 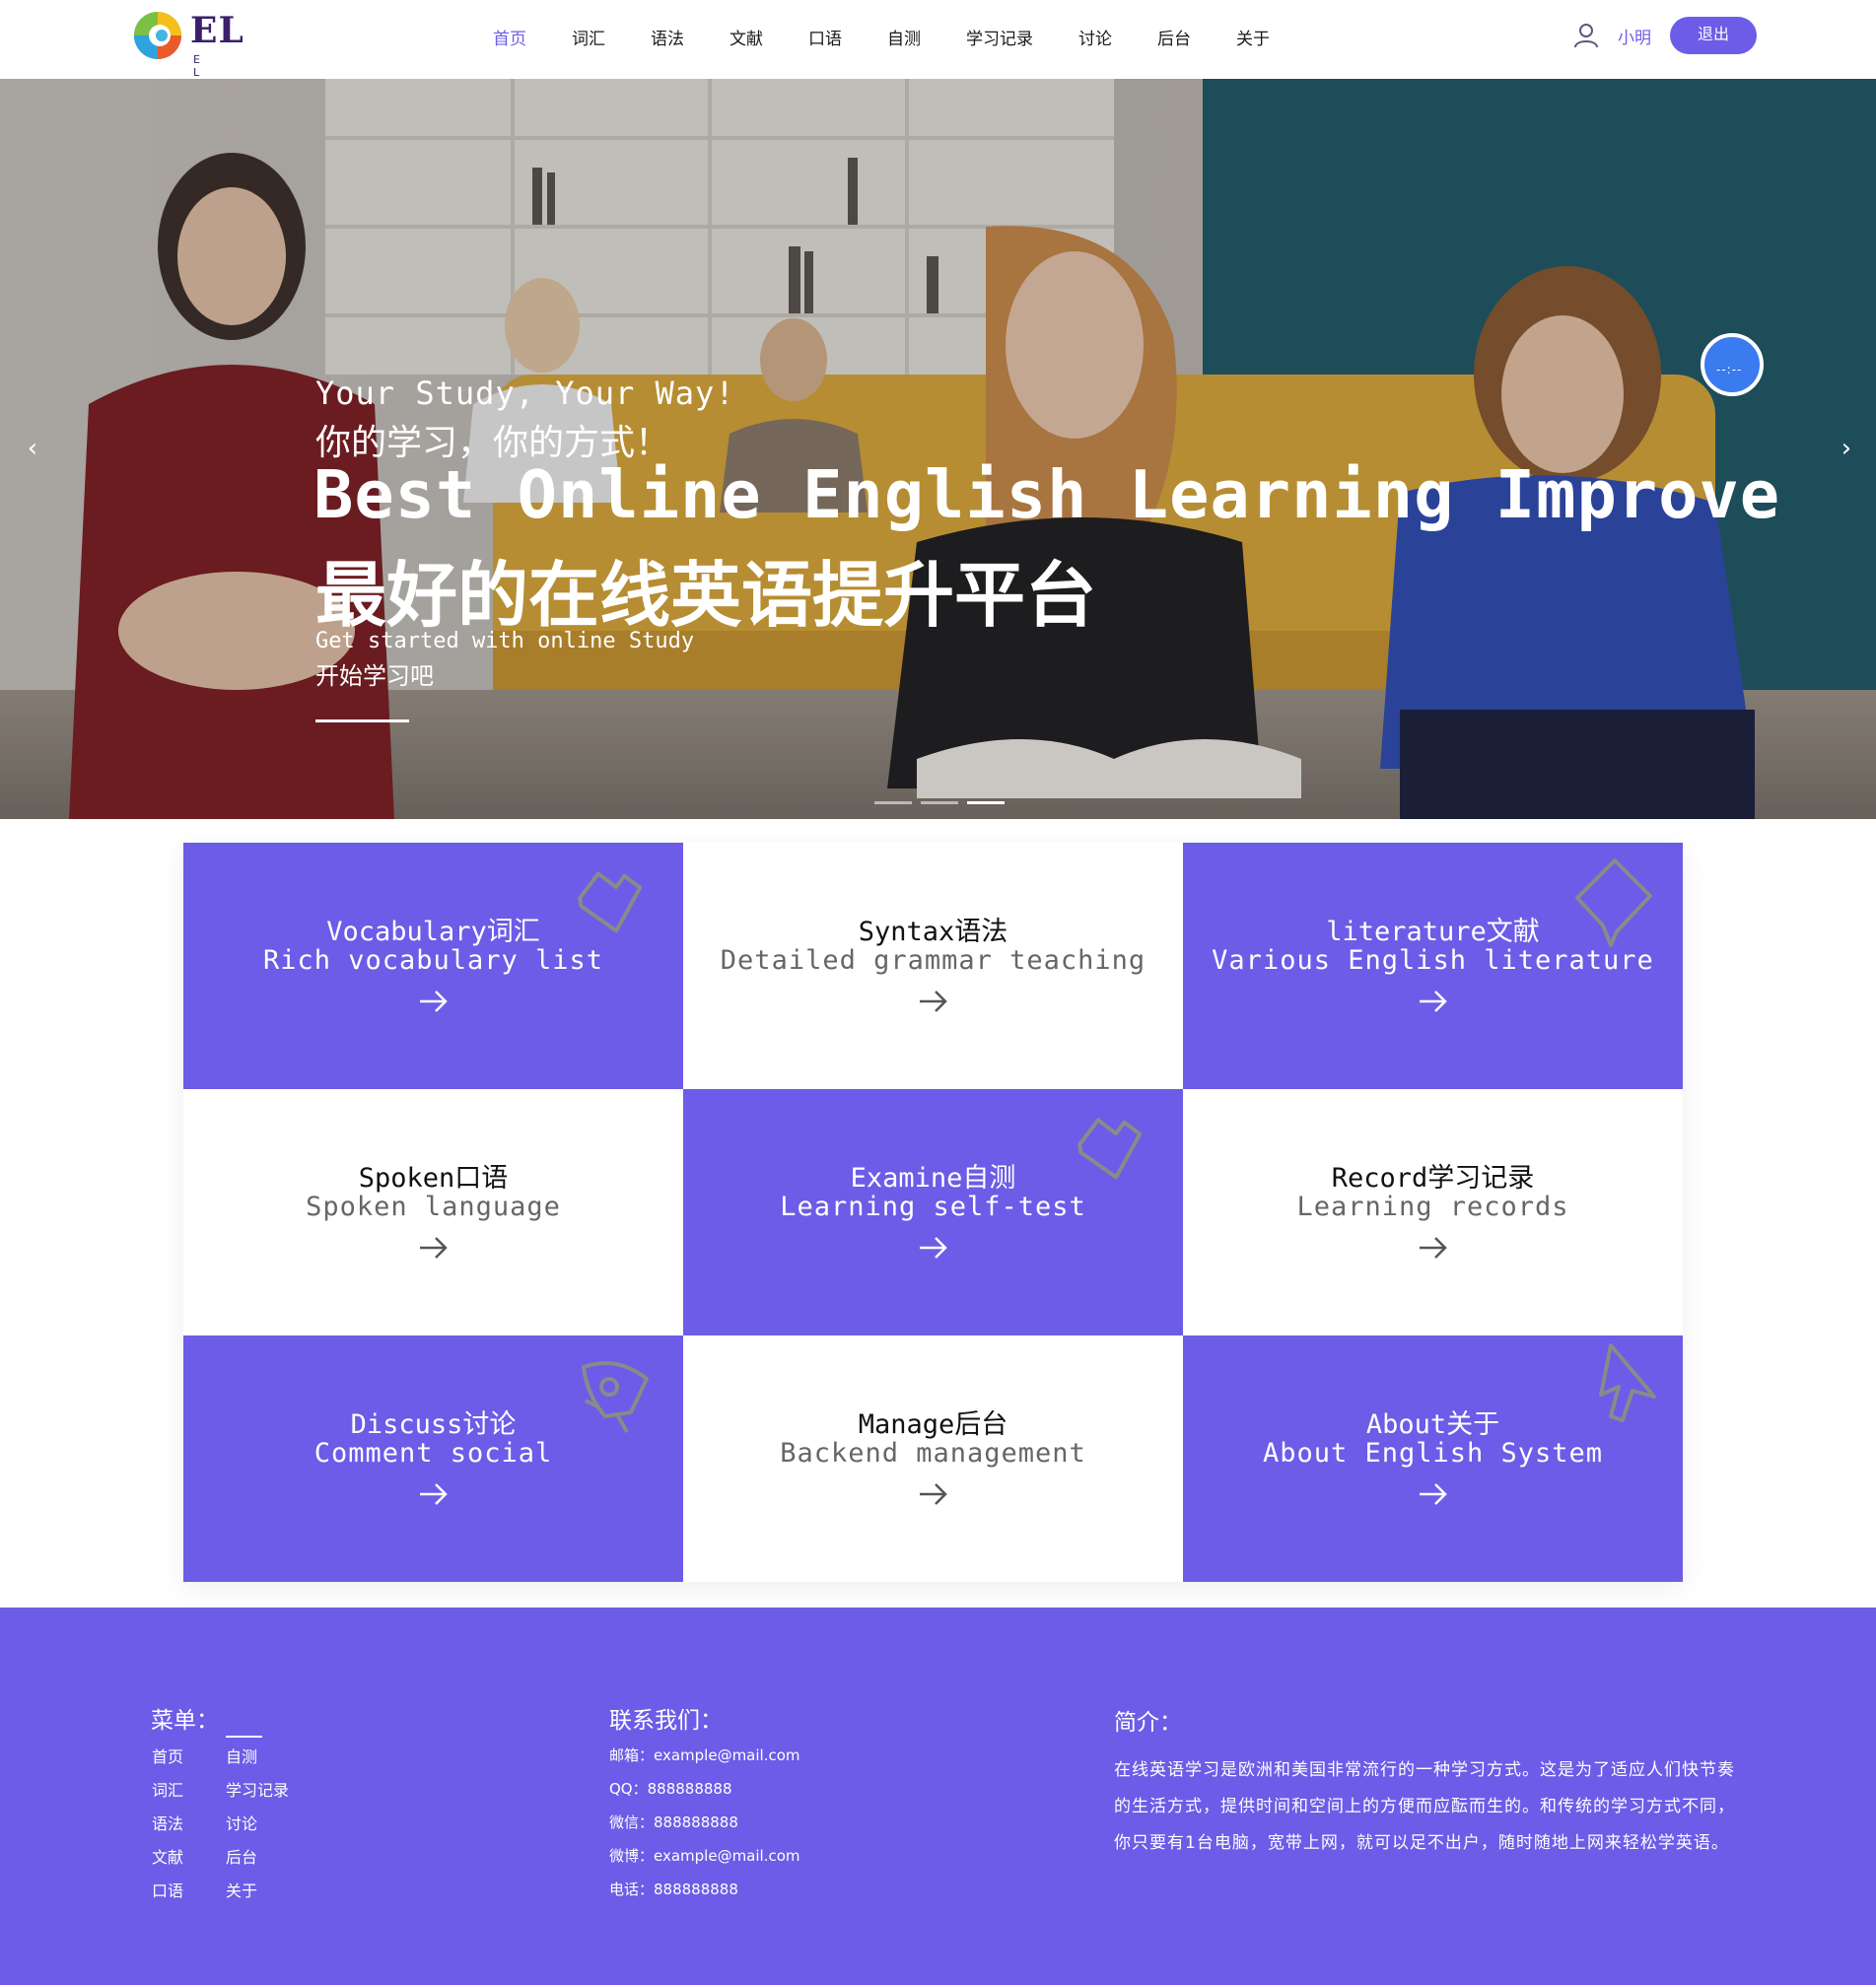 I want to click on footer-link-self-test: 自测, so click(x=241, y=1755).